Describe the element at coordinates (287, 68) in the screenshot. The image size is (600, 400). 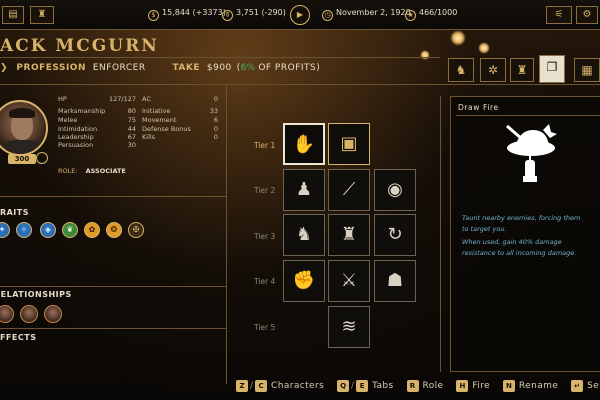
I see `take-suffix: OF PROFITS)` at that location.